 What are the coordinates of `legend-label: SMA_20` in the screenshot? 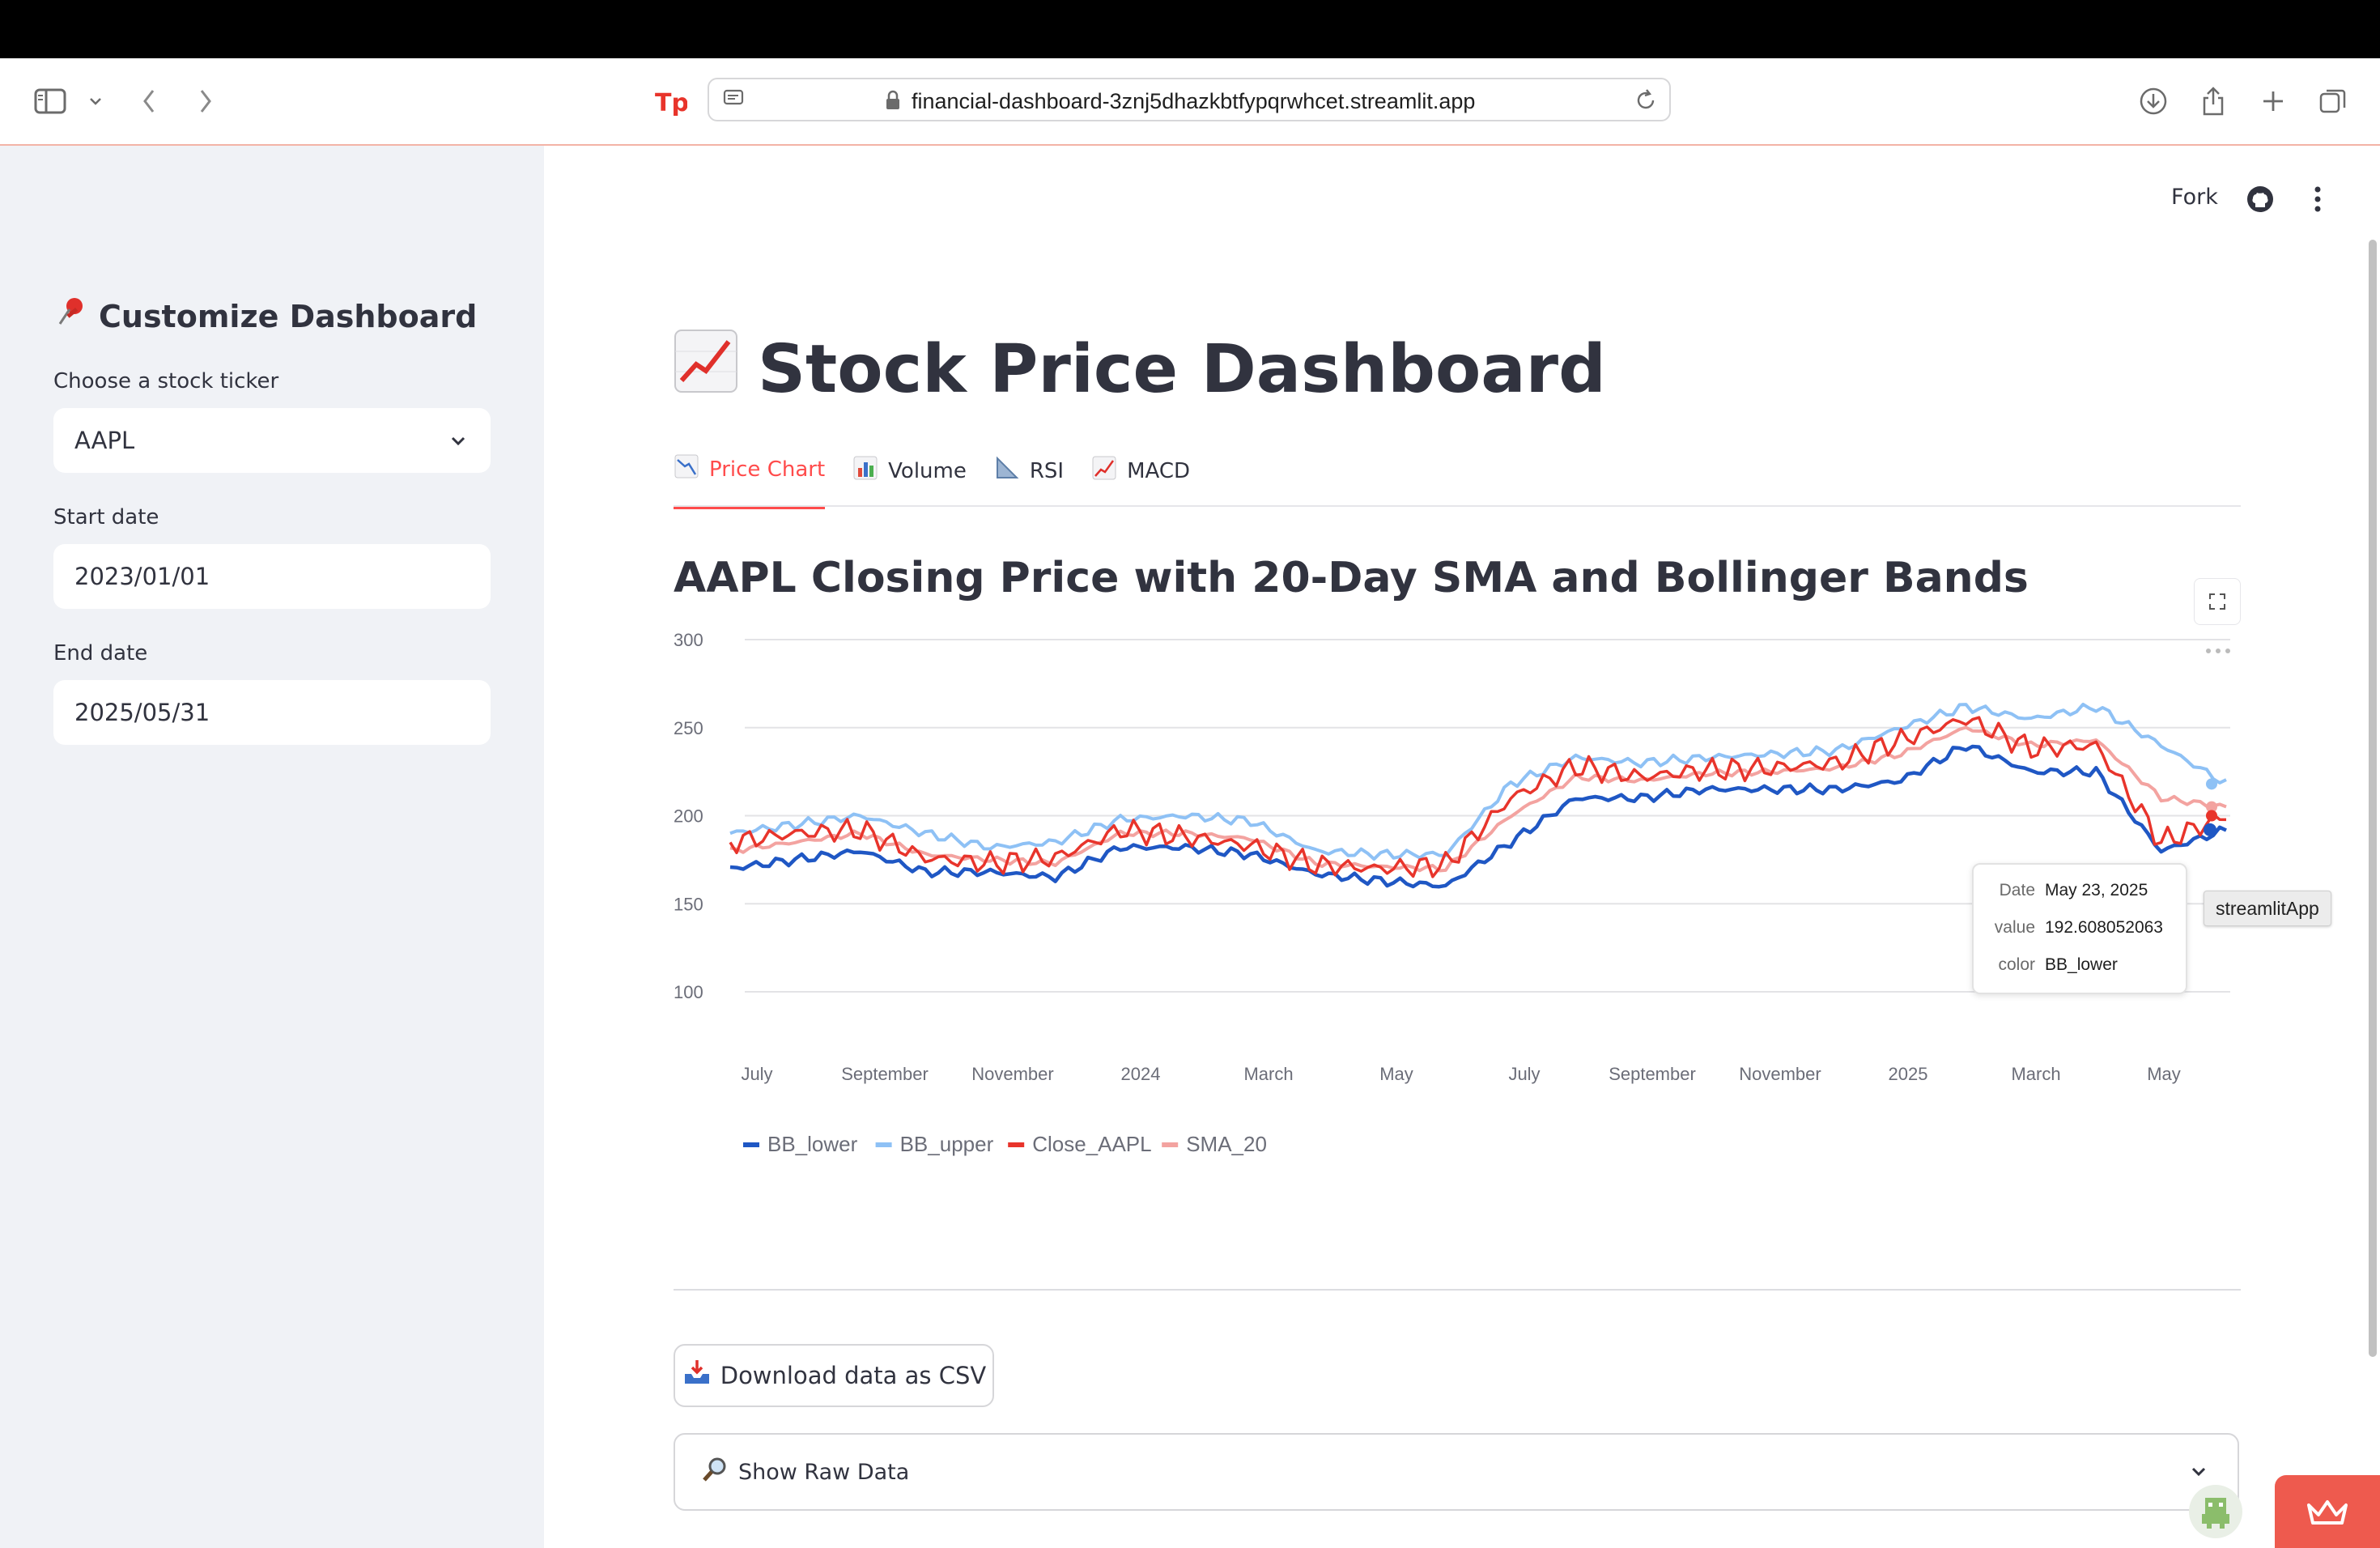 It's located at (1227, 1144).